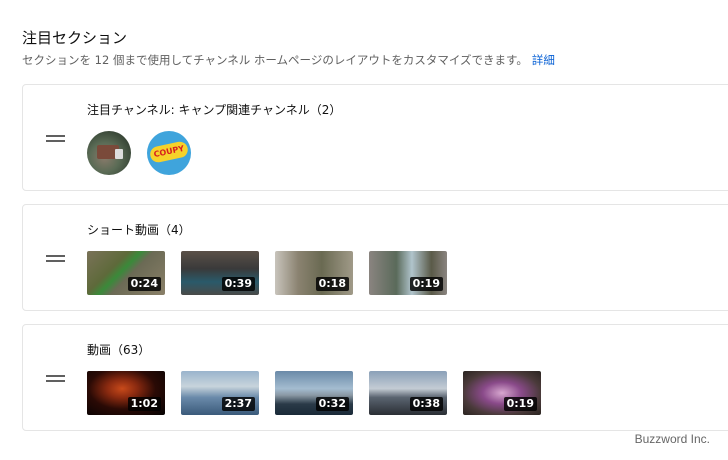 The image size is (728, 460). I want to click on learn-more-link: 詳細, so click(543, 60).